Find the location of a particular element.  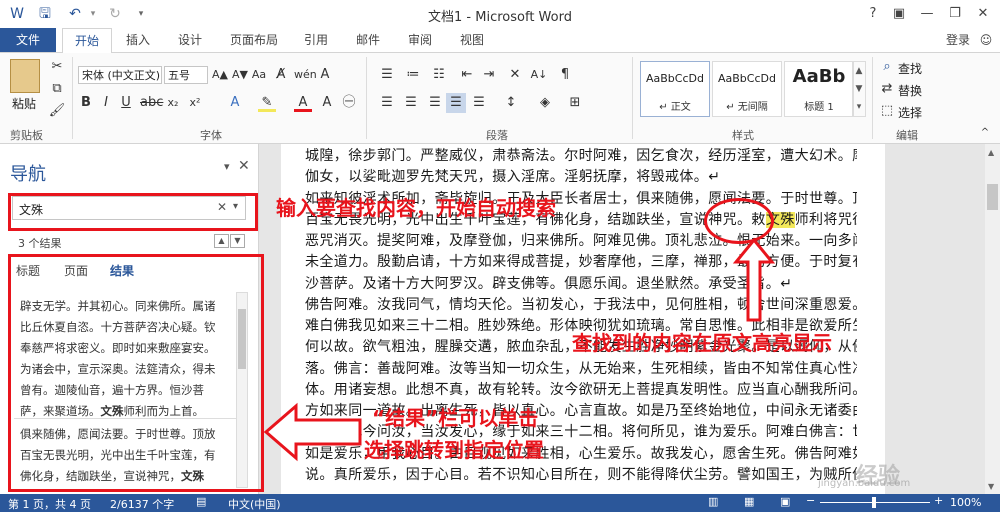

watermark-url: jingyan.baidu.com is located at coordinates (864, 483).